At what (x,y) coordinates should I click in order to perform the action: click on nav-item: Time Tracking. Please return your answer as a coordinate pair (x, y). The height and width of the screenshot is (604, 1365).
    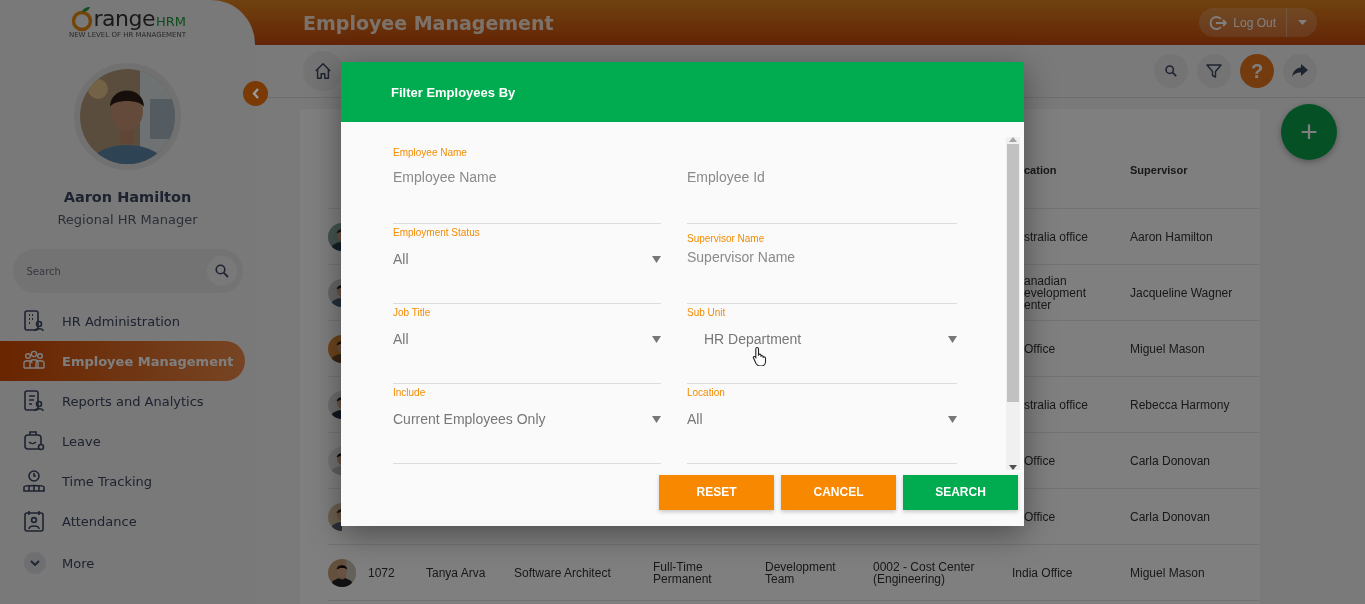
    Looking at the image, I should click on (122, 481).